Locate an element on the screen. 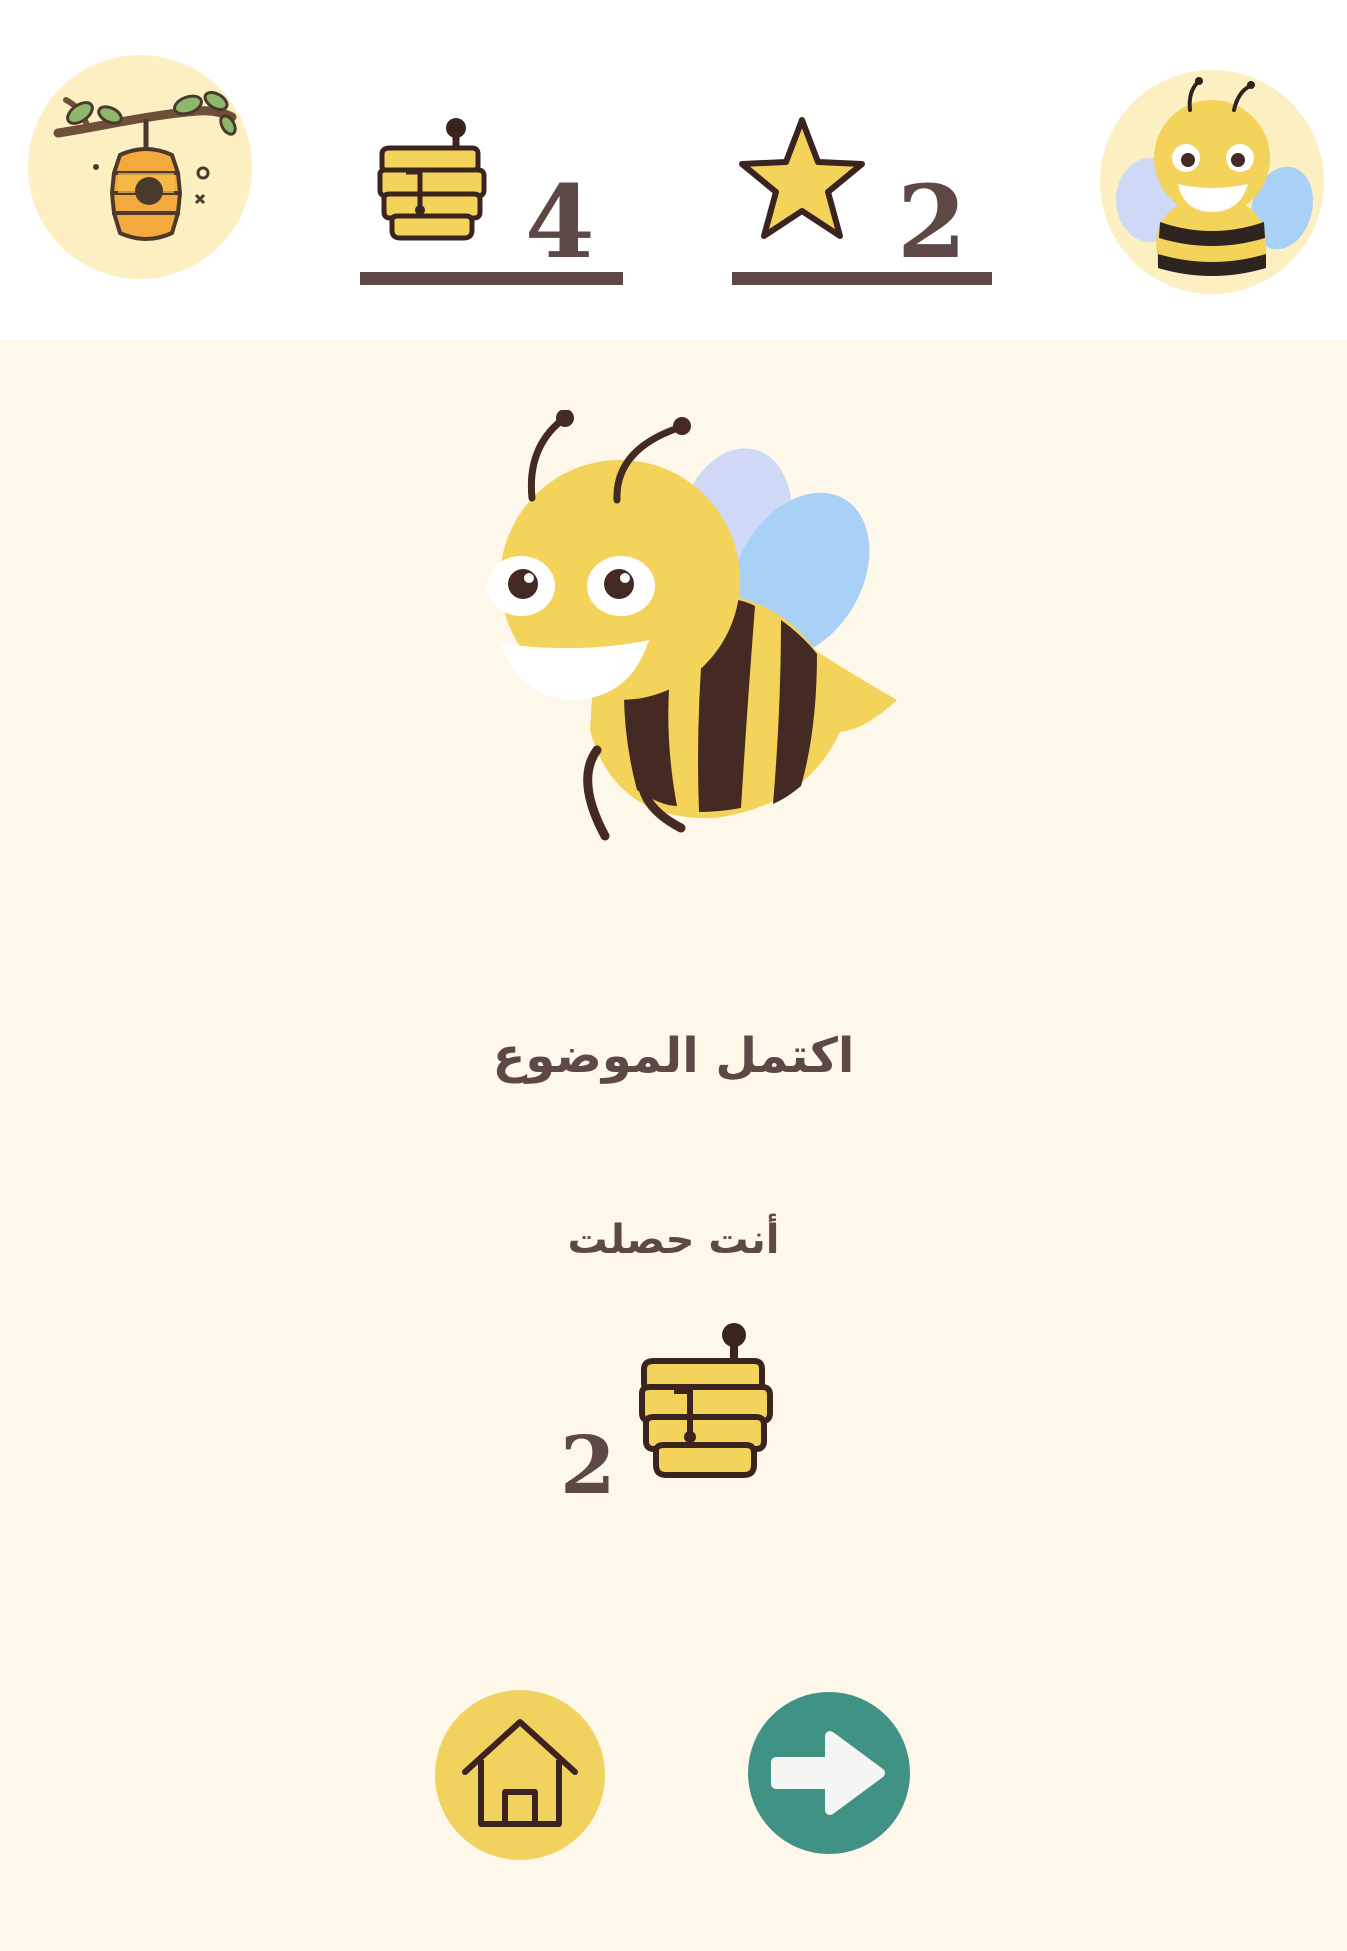 The width and height of the screenshot is (1347, 1951). home-button is located at coordinates (520, 1775).